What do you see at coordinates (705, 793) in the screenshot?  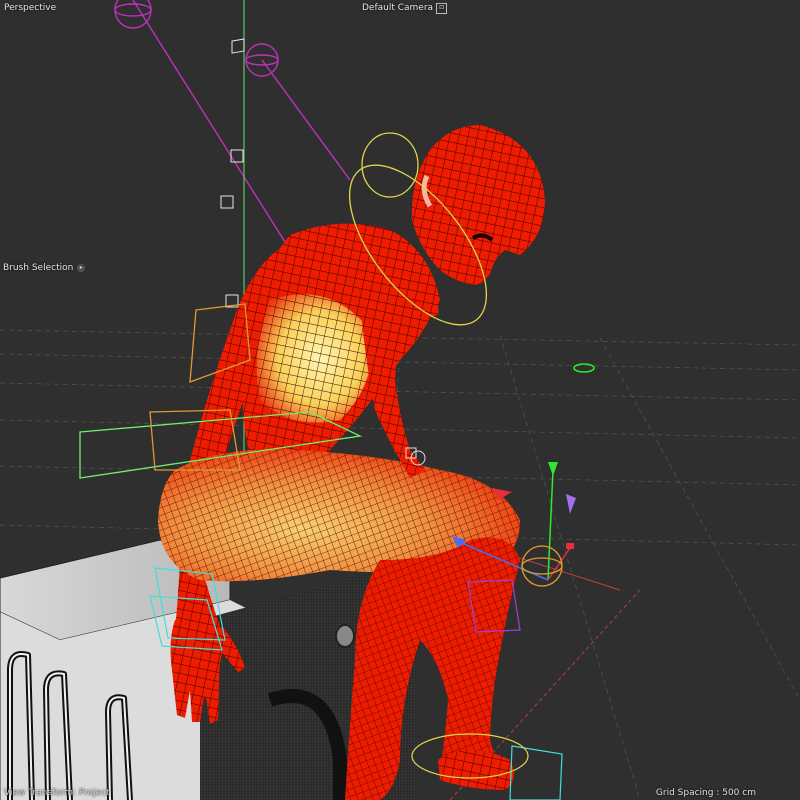 I see `grid-spacing-label: Grid Spacing : 500 cm` at bounding box center [705, 793].